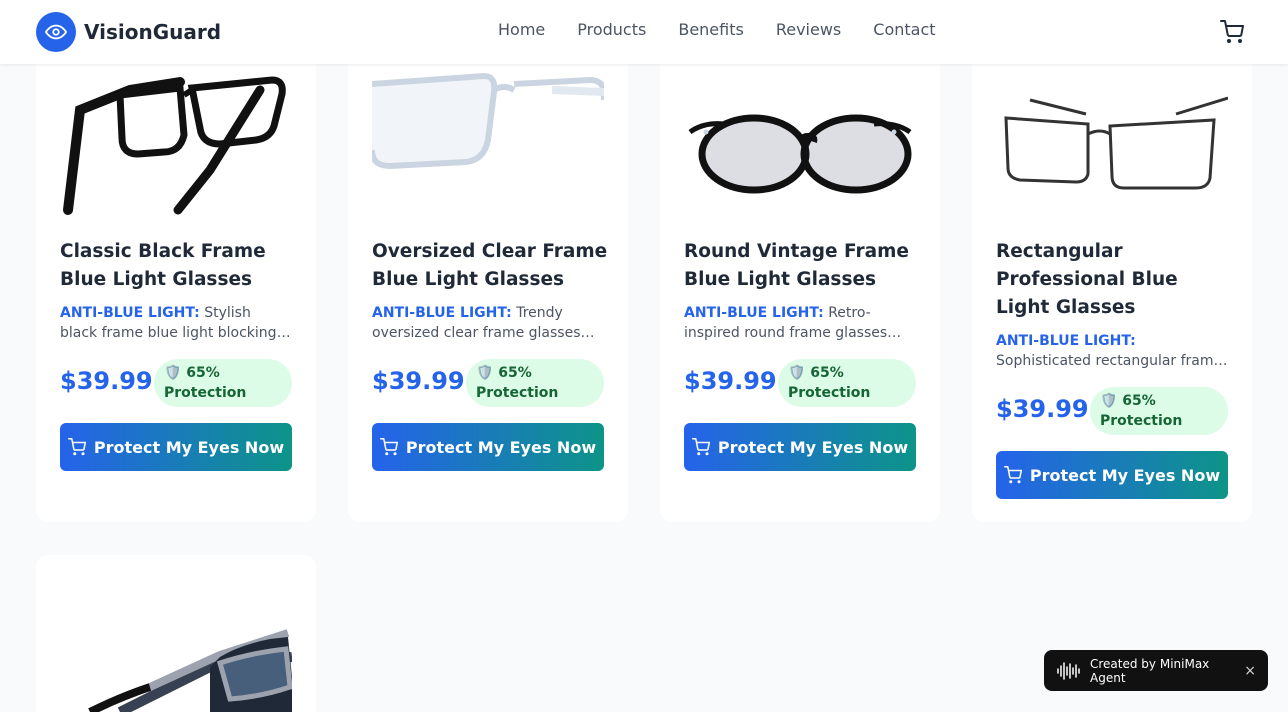 This screenshot has width=1288, height=712. I want to click on nav-reviews: Reviews, so click(808, 29).